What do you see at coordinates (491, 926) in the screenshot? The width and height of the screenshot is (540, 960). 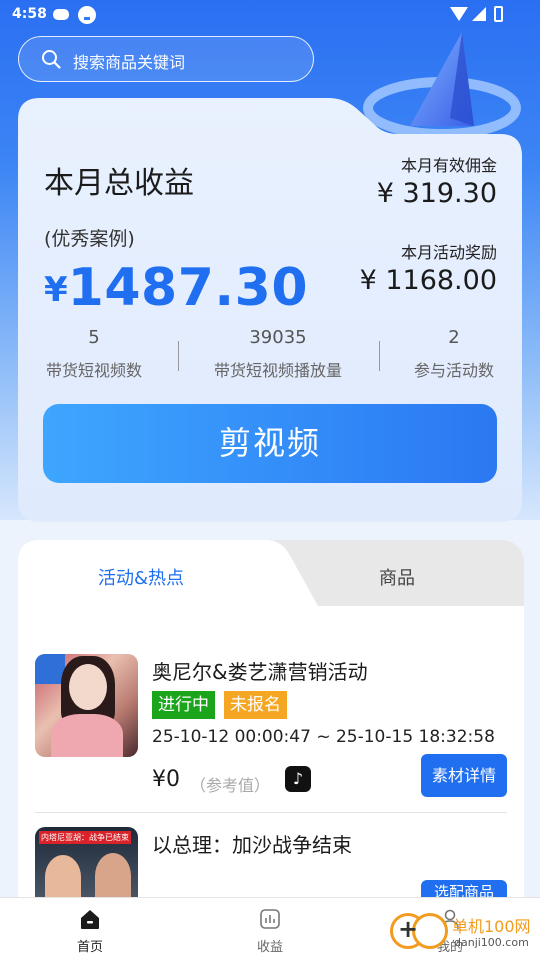 I see `watermark-brand: 单机100网` at bounding box center [491, 926].